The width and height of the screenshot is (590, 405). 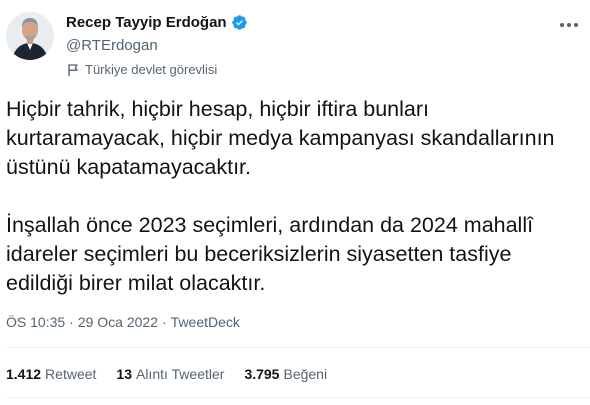 I want to click on tweet-source: TweetDeck, so click(x=205, y=322).